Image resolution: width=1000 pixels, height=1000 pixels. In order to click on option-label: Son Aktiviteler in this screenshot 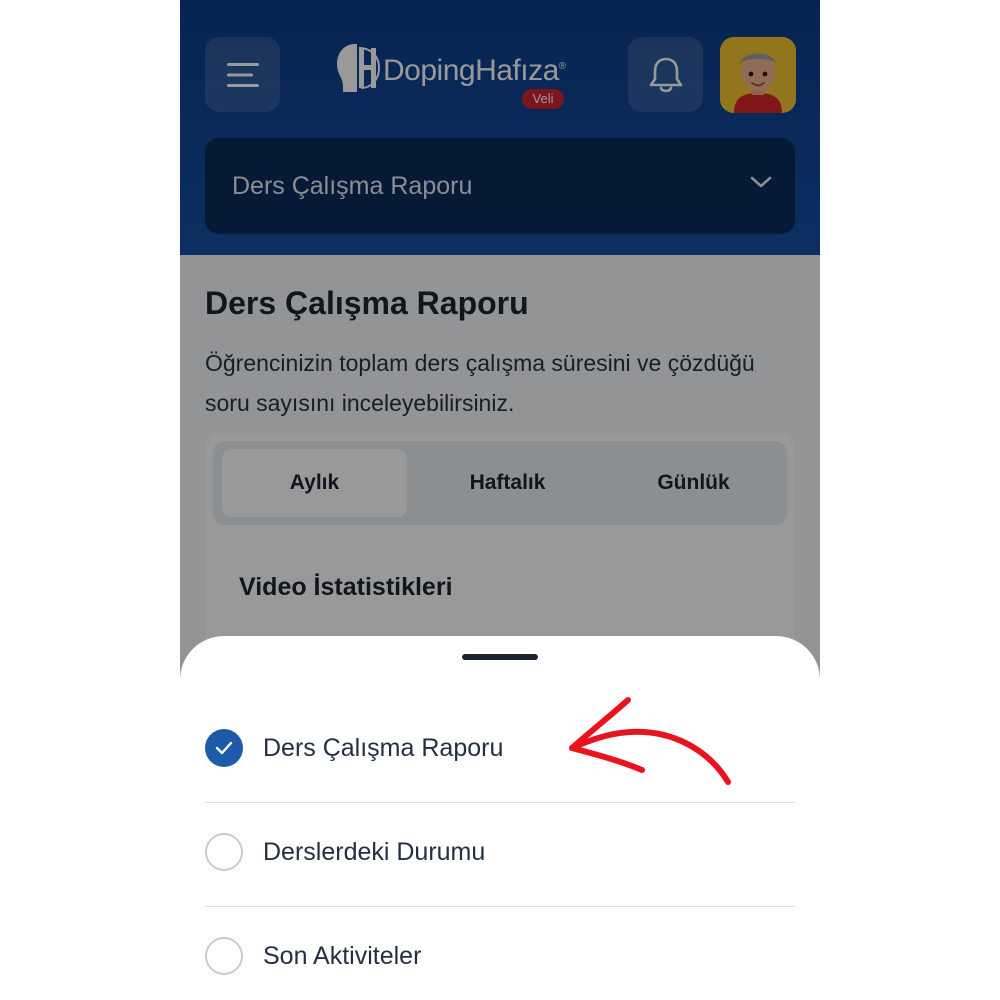, I will do `click(342, 956)`.